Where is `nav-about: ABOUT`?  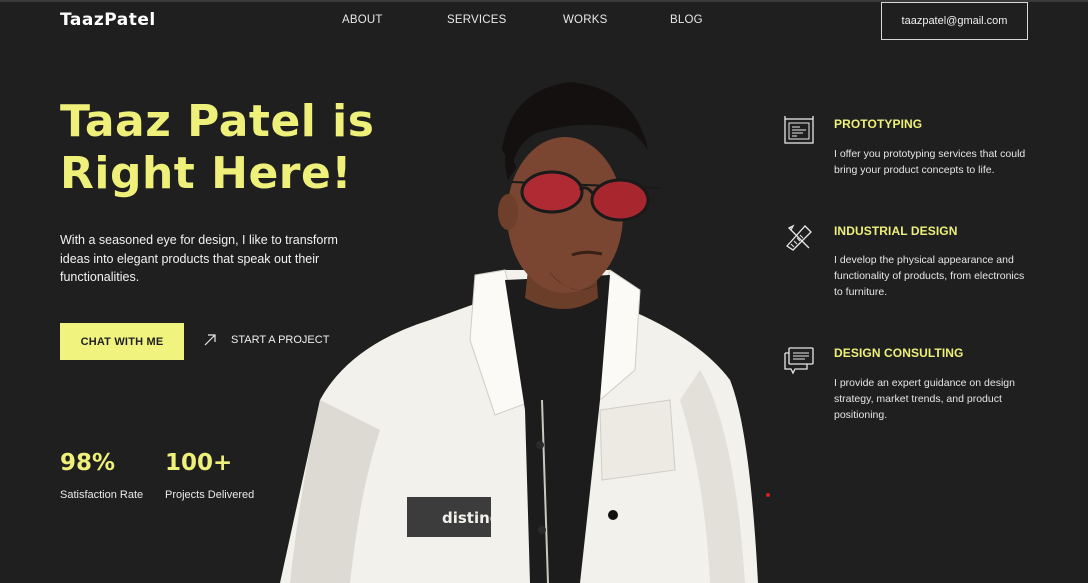 nav-about: ABOUT is located at coordinates (362, 20).